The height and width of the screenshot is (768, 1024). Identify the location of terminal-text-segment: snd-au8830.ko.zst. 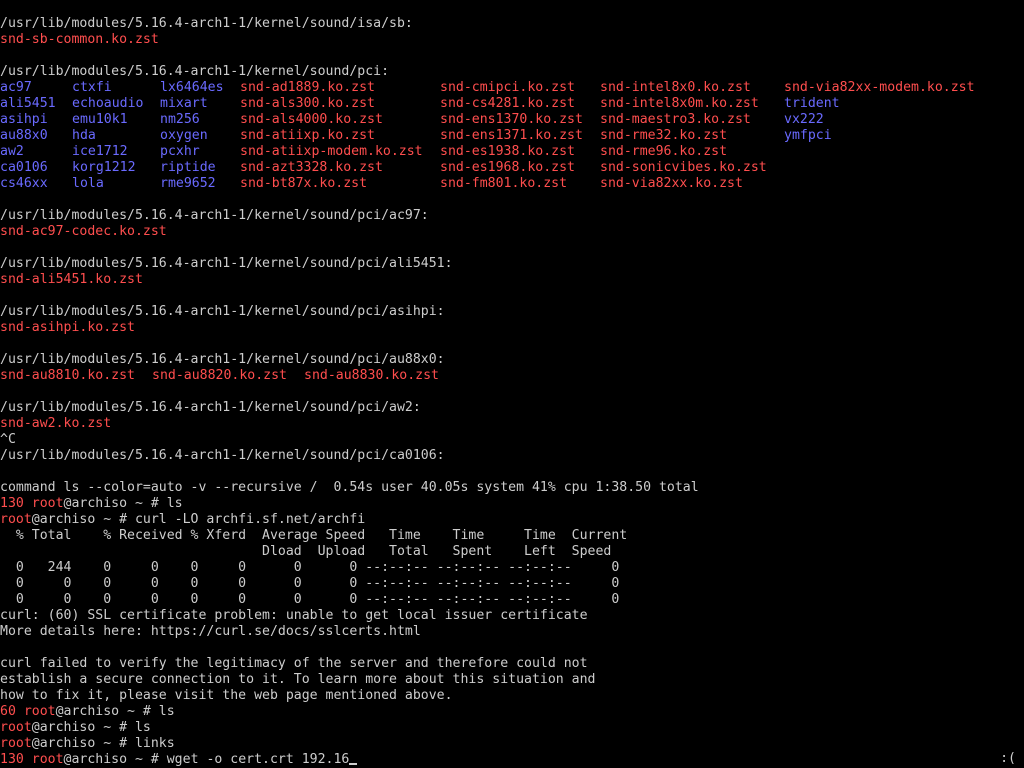
(371, 375).